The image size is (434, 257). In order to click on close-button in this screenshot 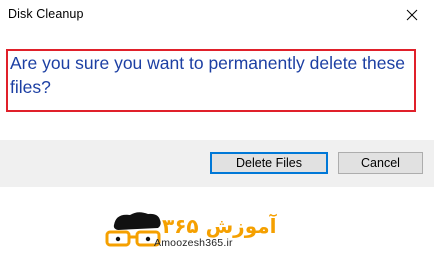, I will do `click(412, 15)`.